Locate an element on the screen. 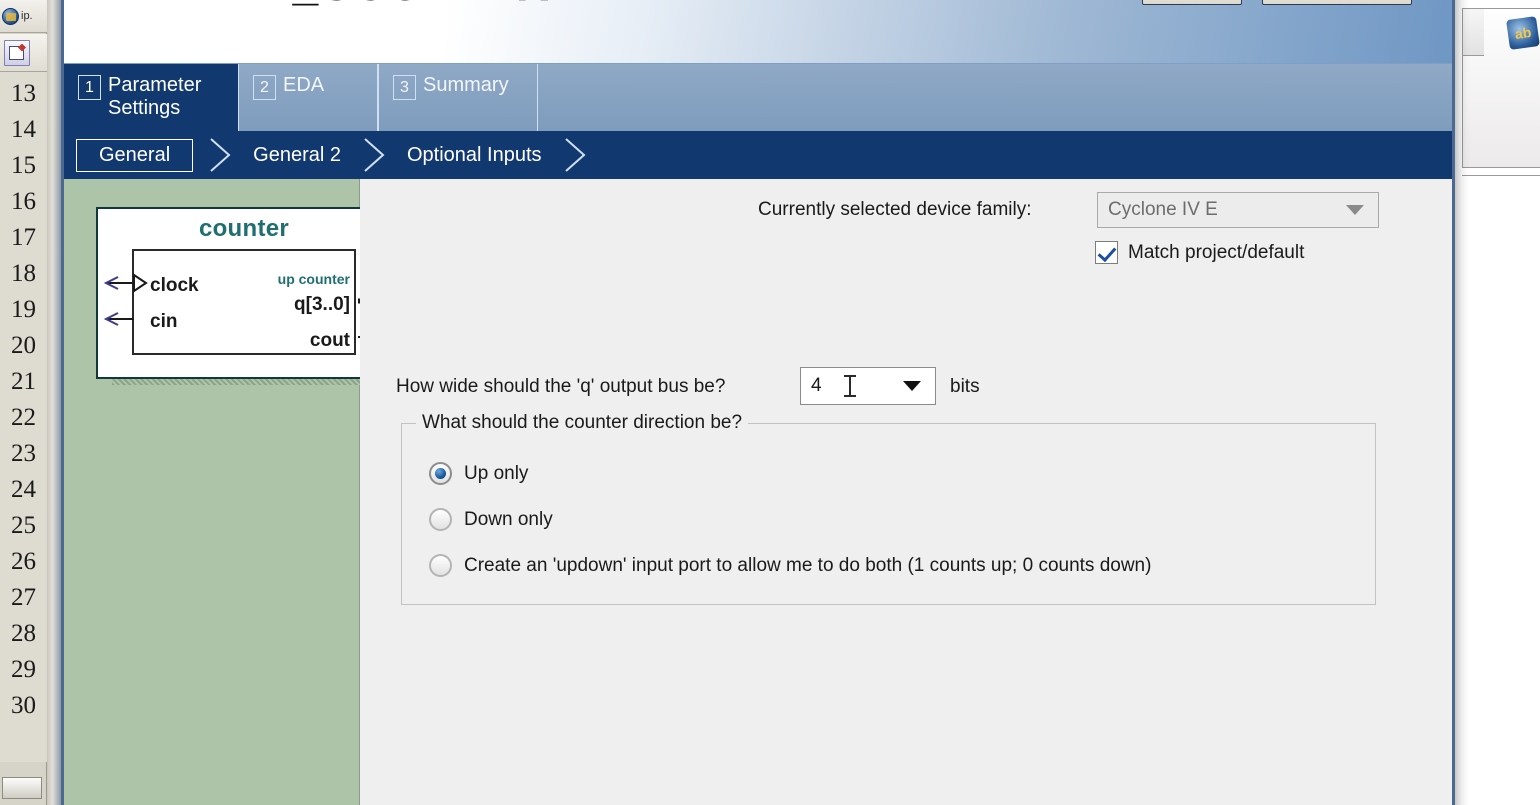 The image size is (1540, 805). bits-unit-label: bits is located at coordinates (965, 386).